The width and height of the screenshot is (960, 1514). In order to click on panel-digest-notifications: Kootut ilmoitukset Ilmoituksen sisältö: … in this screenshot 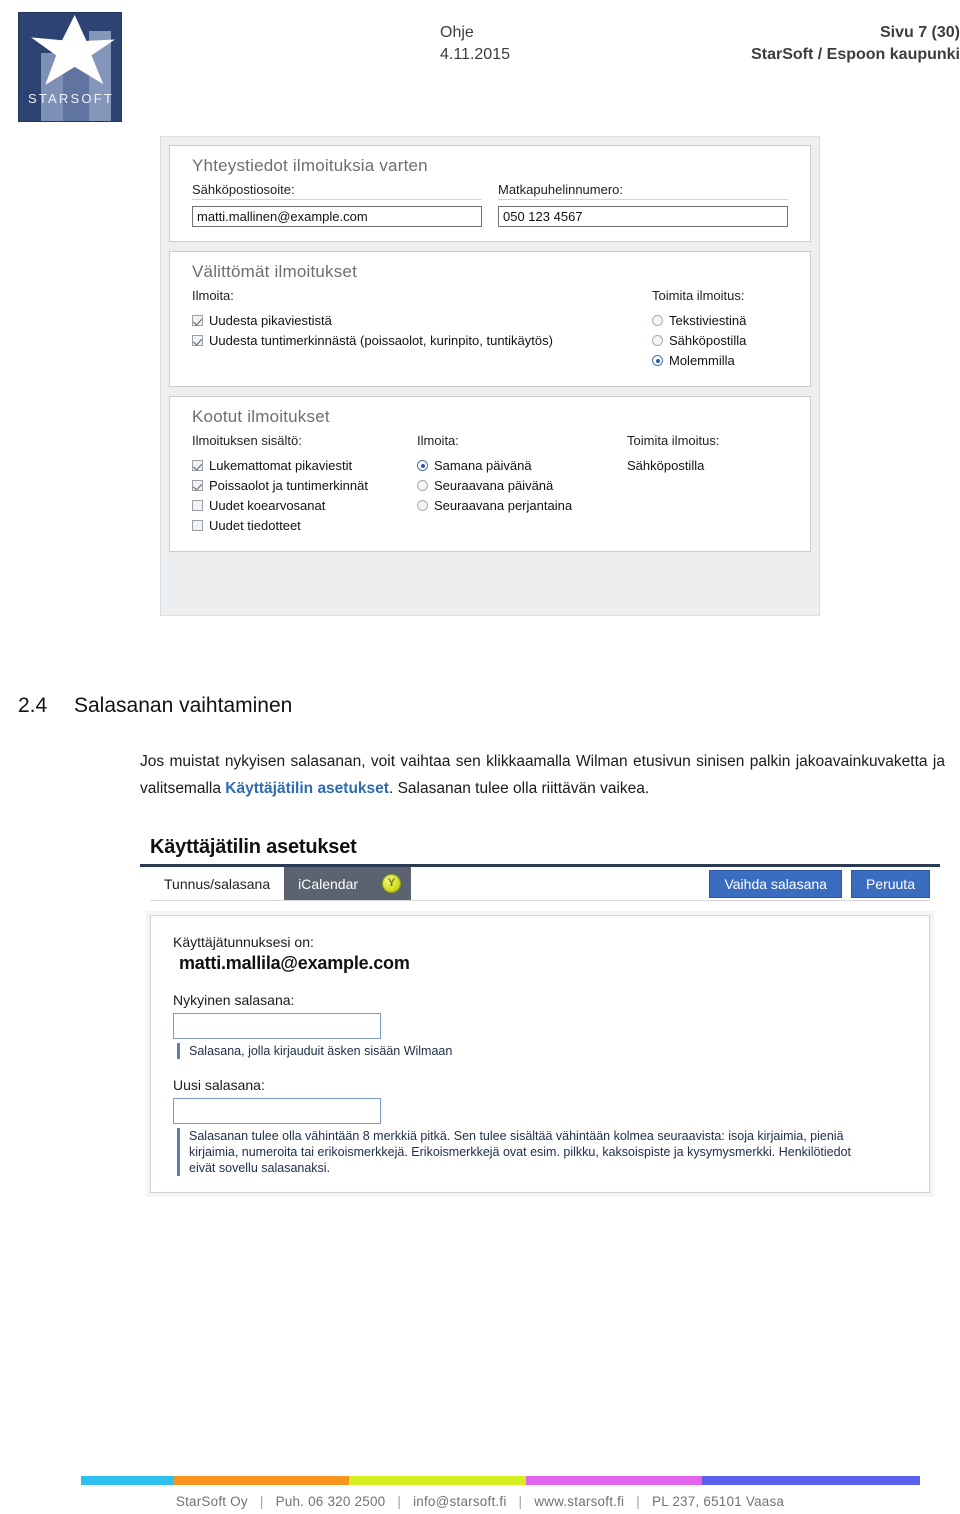, I will do `click(490, 474)`.